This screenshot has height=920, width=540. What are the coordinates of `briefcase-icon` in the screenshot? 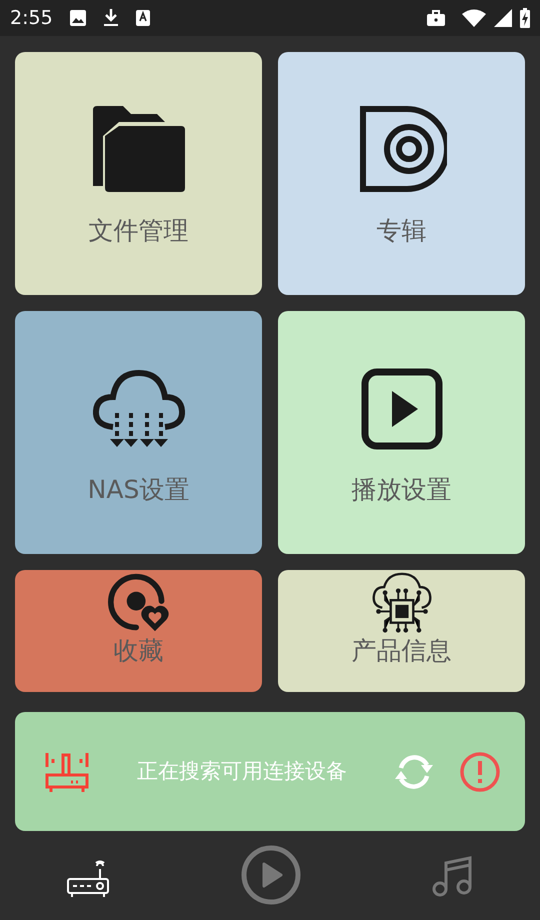 It's located at (436, 18).